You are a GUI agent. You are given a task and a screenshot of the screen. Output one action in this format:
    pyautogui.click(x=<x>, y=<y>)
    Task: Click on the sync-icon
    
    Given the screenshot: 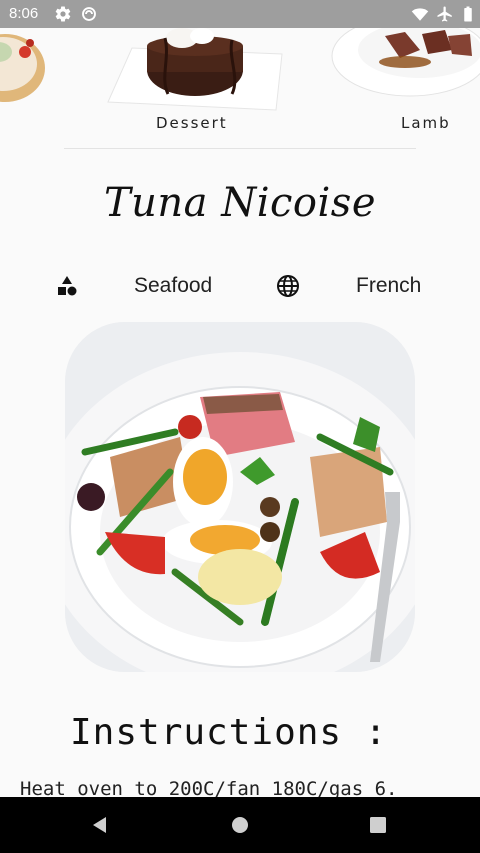 What is the action you would take?
    pyautogui.click(x=89, y=14)
    